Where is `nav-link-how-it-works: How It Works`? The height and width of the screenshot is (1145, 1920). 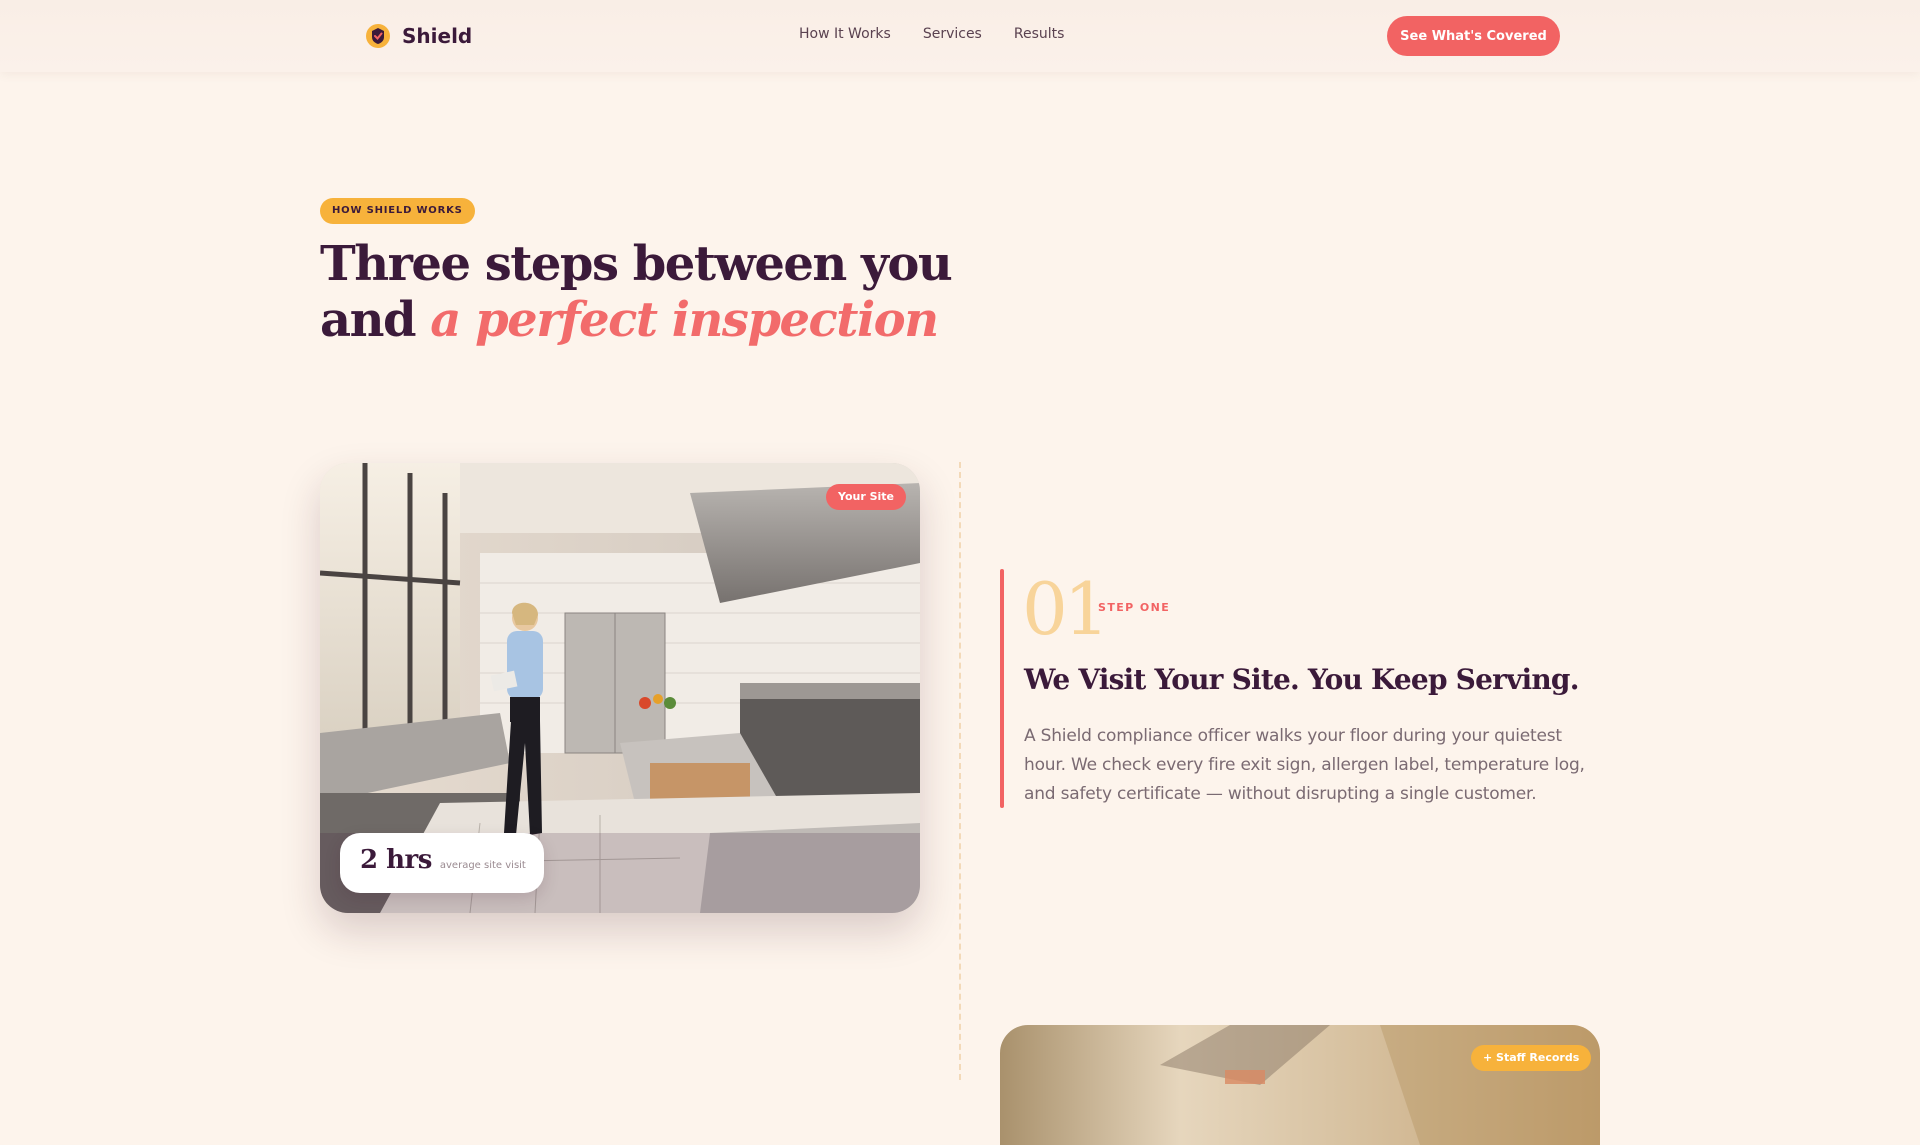
nav-link-how-it-works: How It Works is located at coordinates (845, 34).